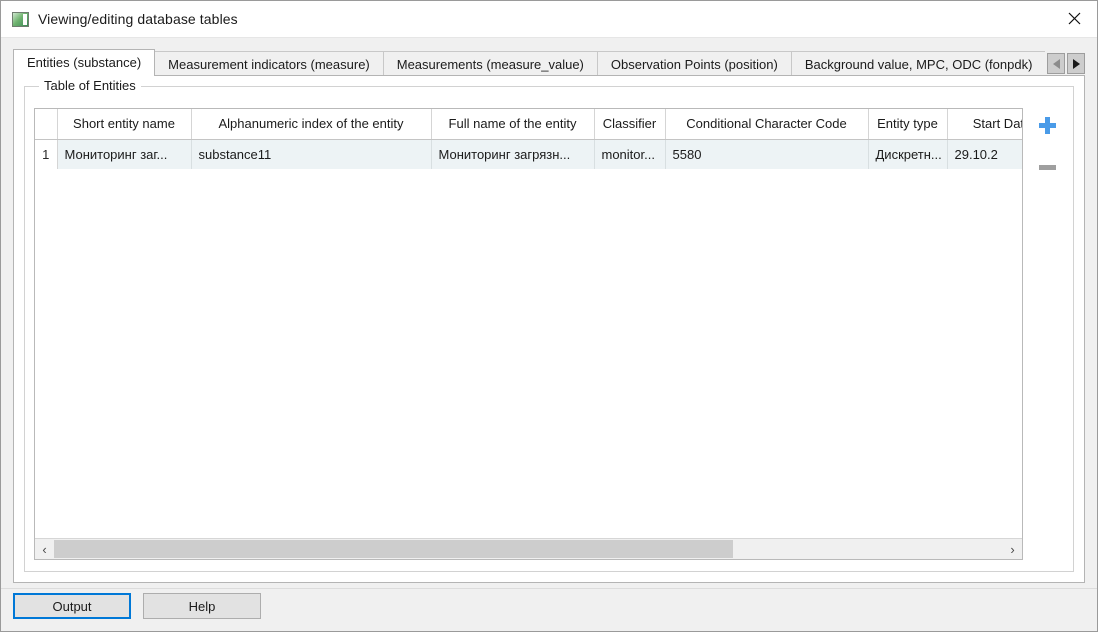 The image size is (1098, 632). Describe the element at coordinates (1047, 146) in the screenshot. I see `row-action-buttons` at that location.